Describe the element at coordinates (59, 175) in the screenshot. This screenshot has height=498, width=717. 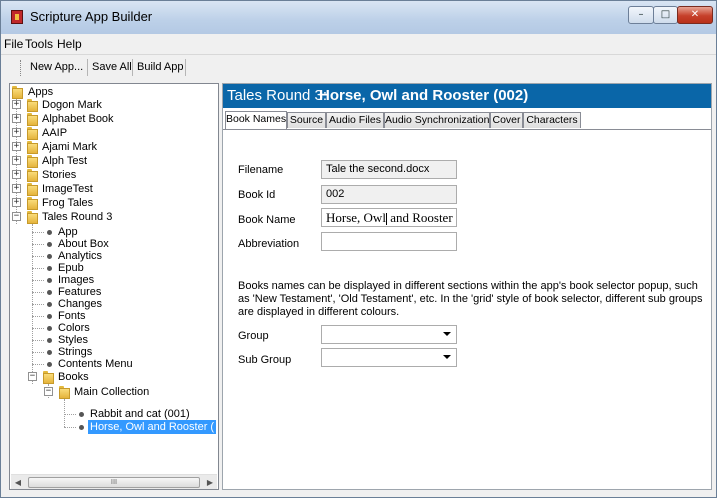
I see `tree-item-label: Stories` at that location.